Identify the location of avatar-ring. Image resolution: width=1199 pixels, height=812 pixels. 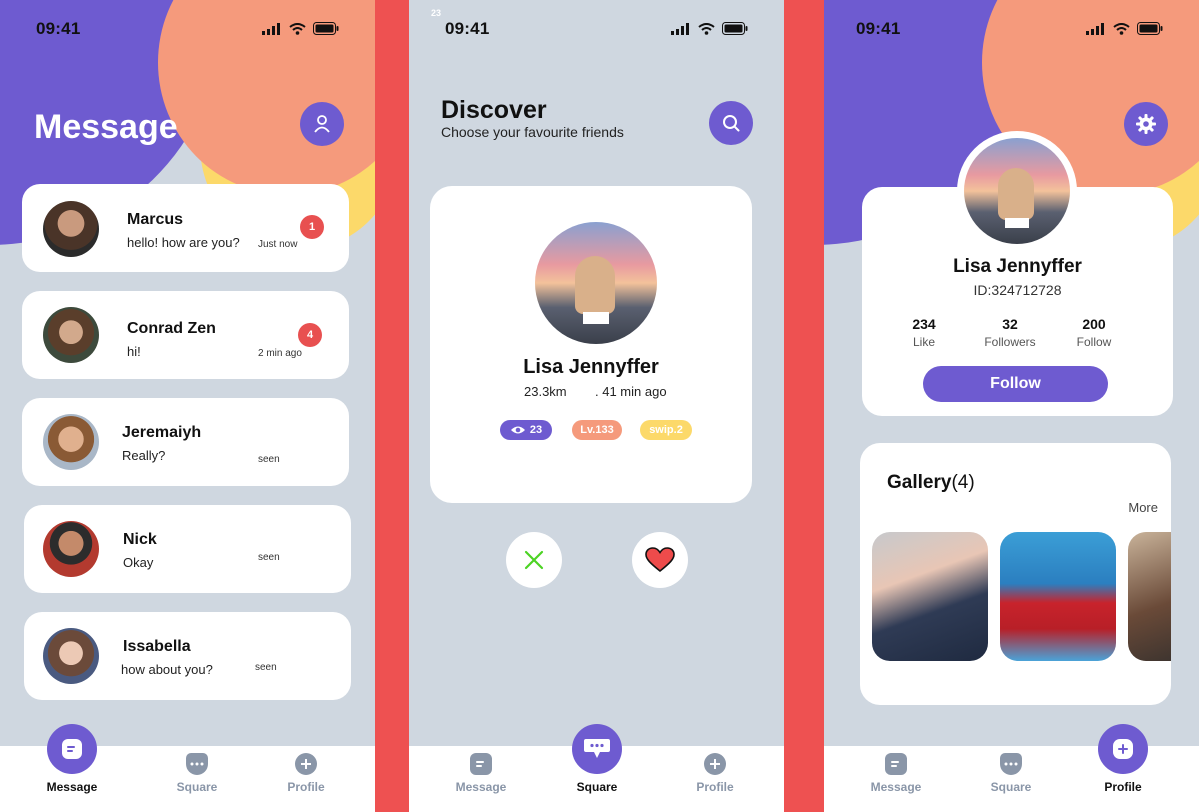
(1017, 191).